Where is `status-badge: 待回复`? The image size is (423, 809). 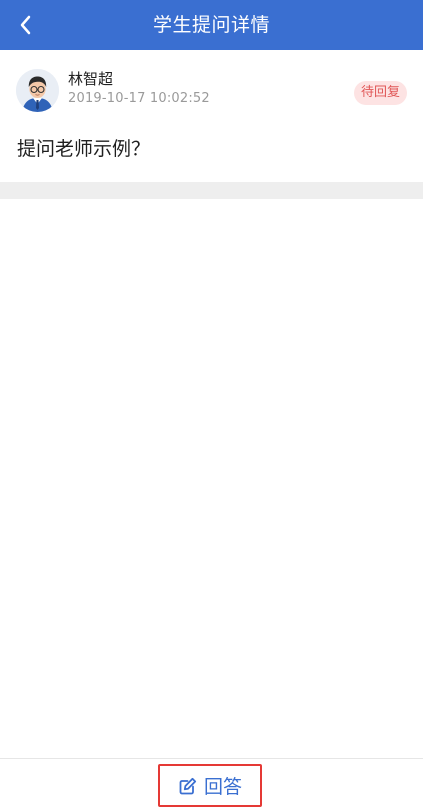 status-badge: 待回复 is located at coordinates (380, 93).